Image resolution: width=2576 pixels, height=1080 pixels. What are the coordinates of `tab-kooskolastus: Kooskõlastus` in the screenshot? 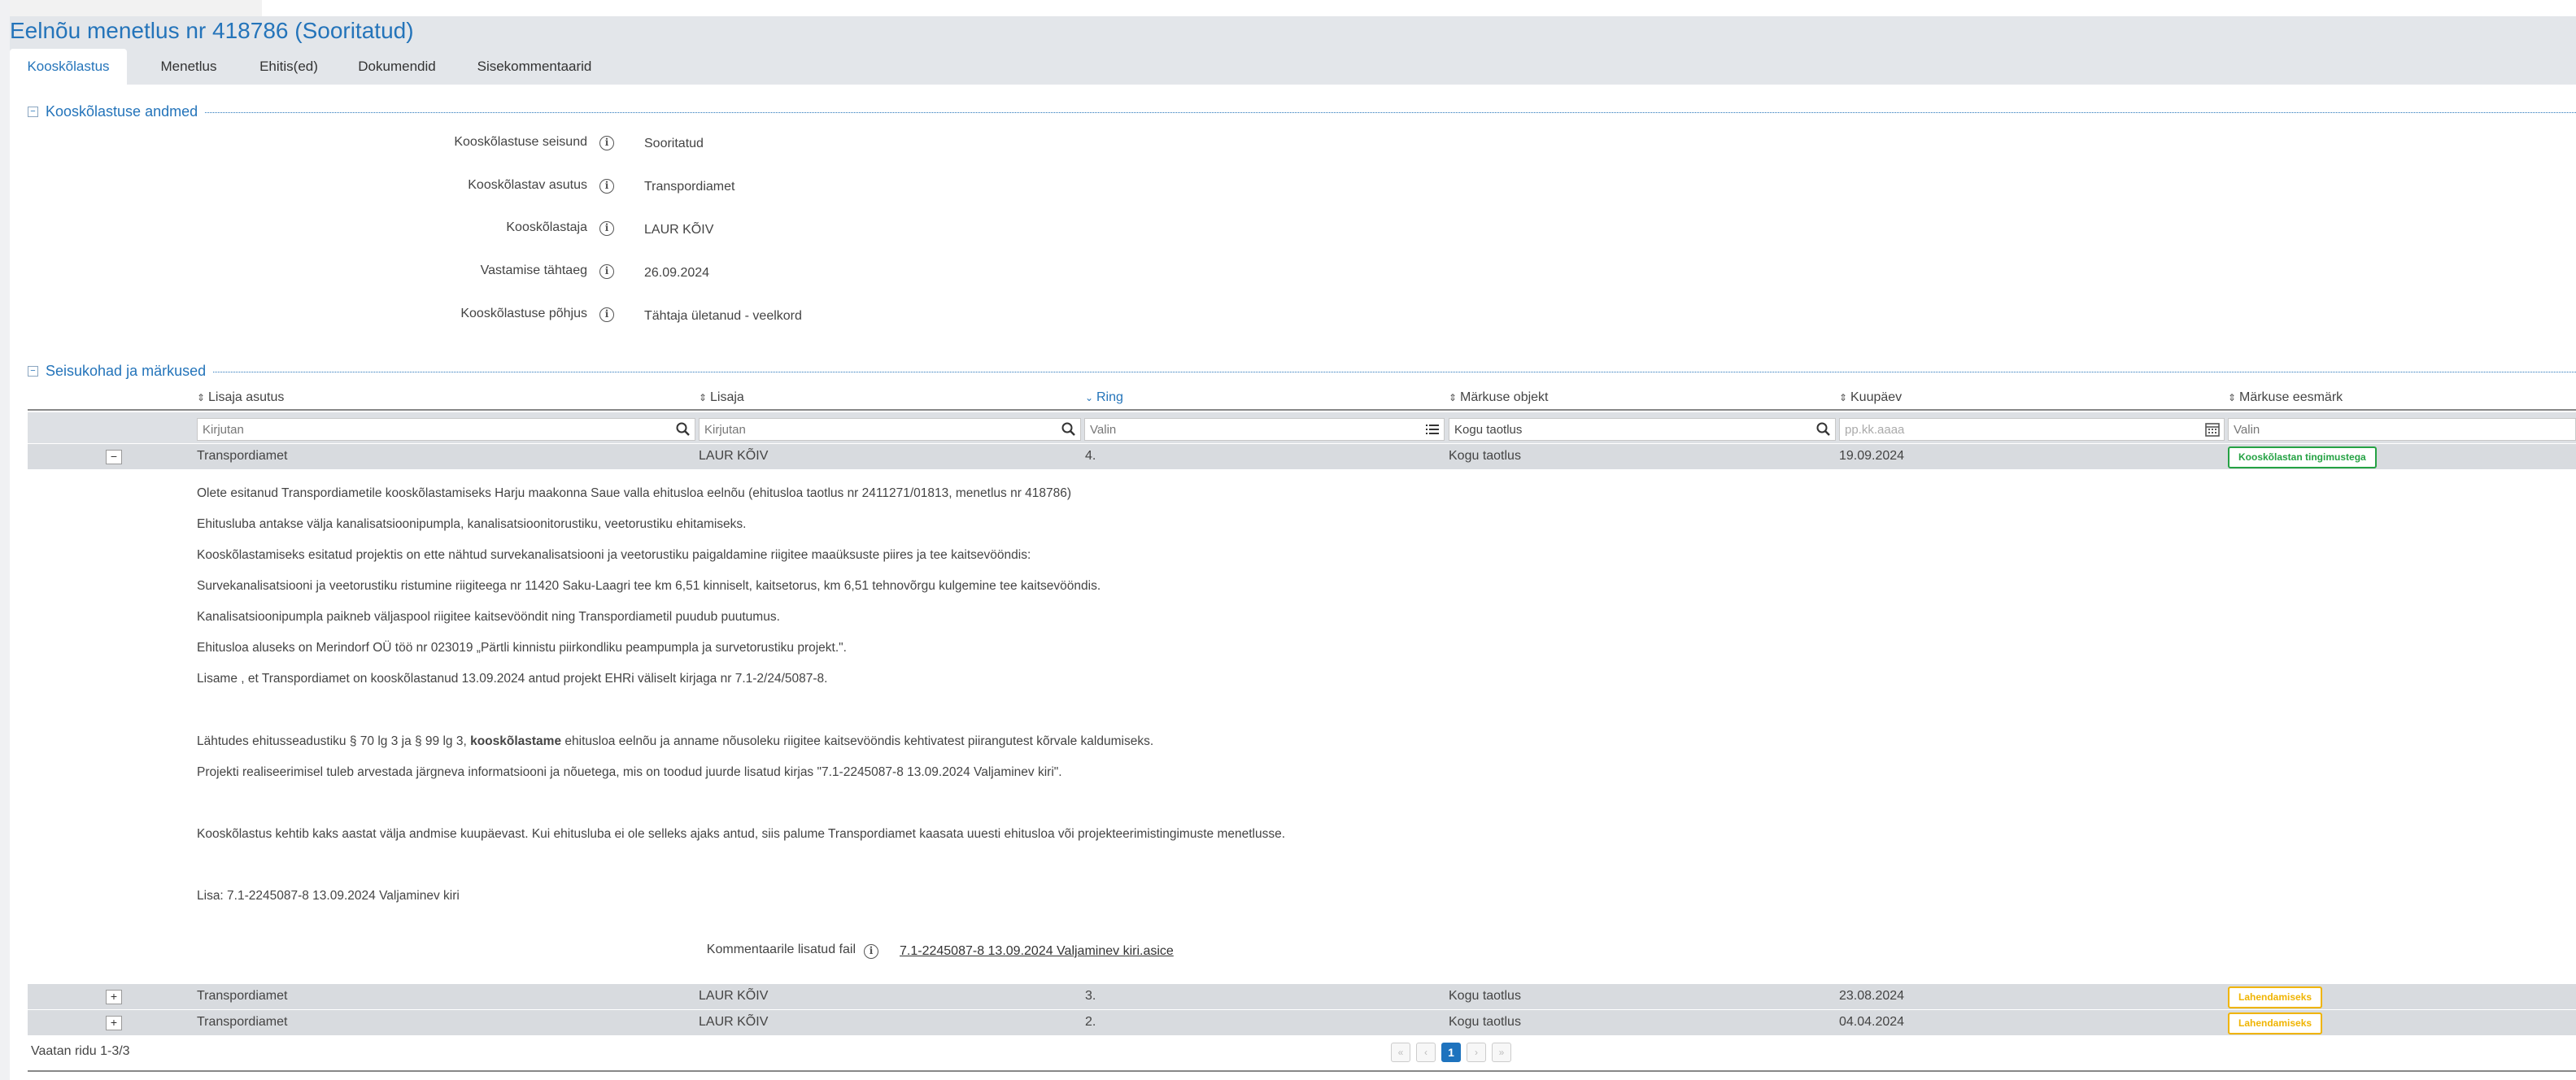 It's located at (68, 67).